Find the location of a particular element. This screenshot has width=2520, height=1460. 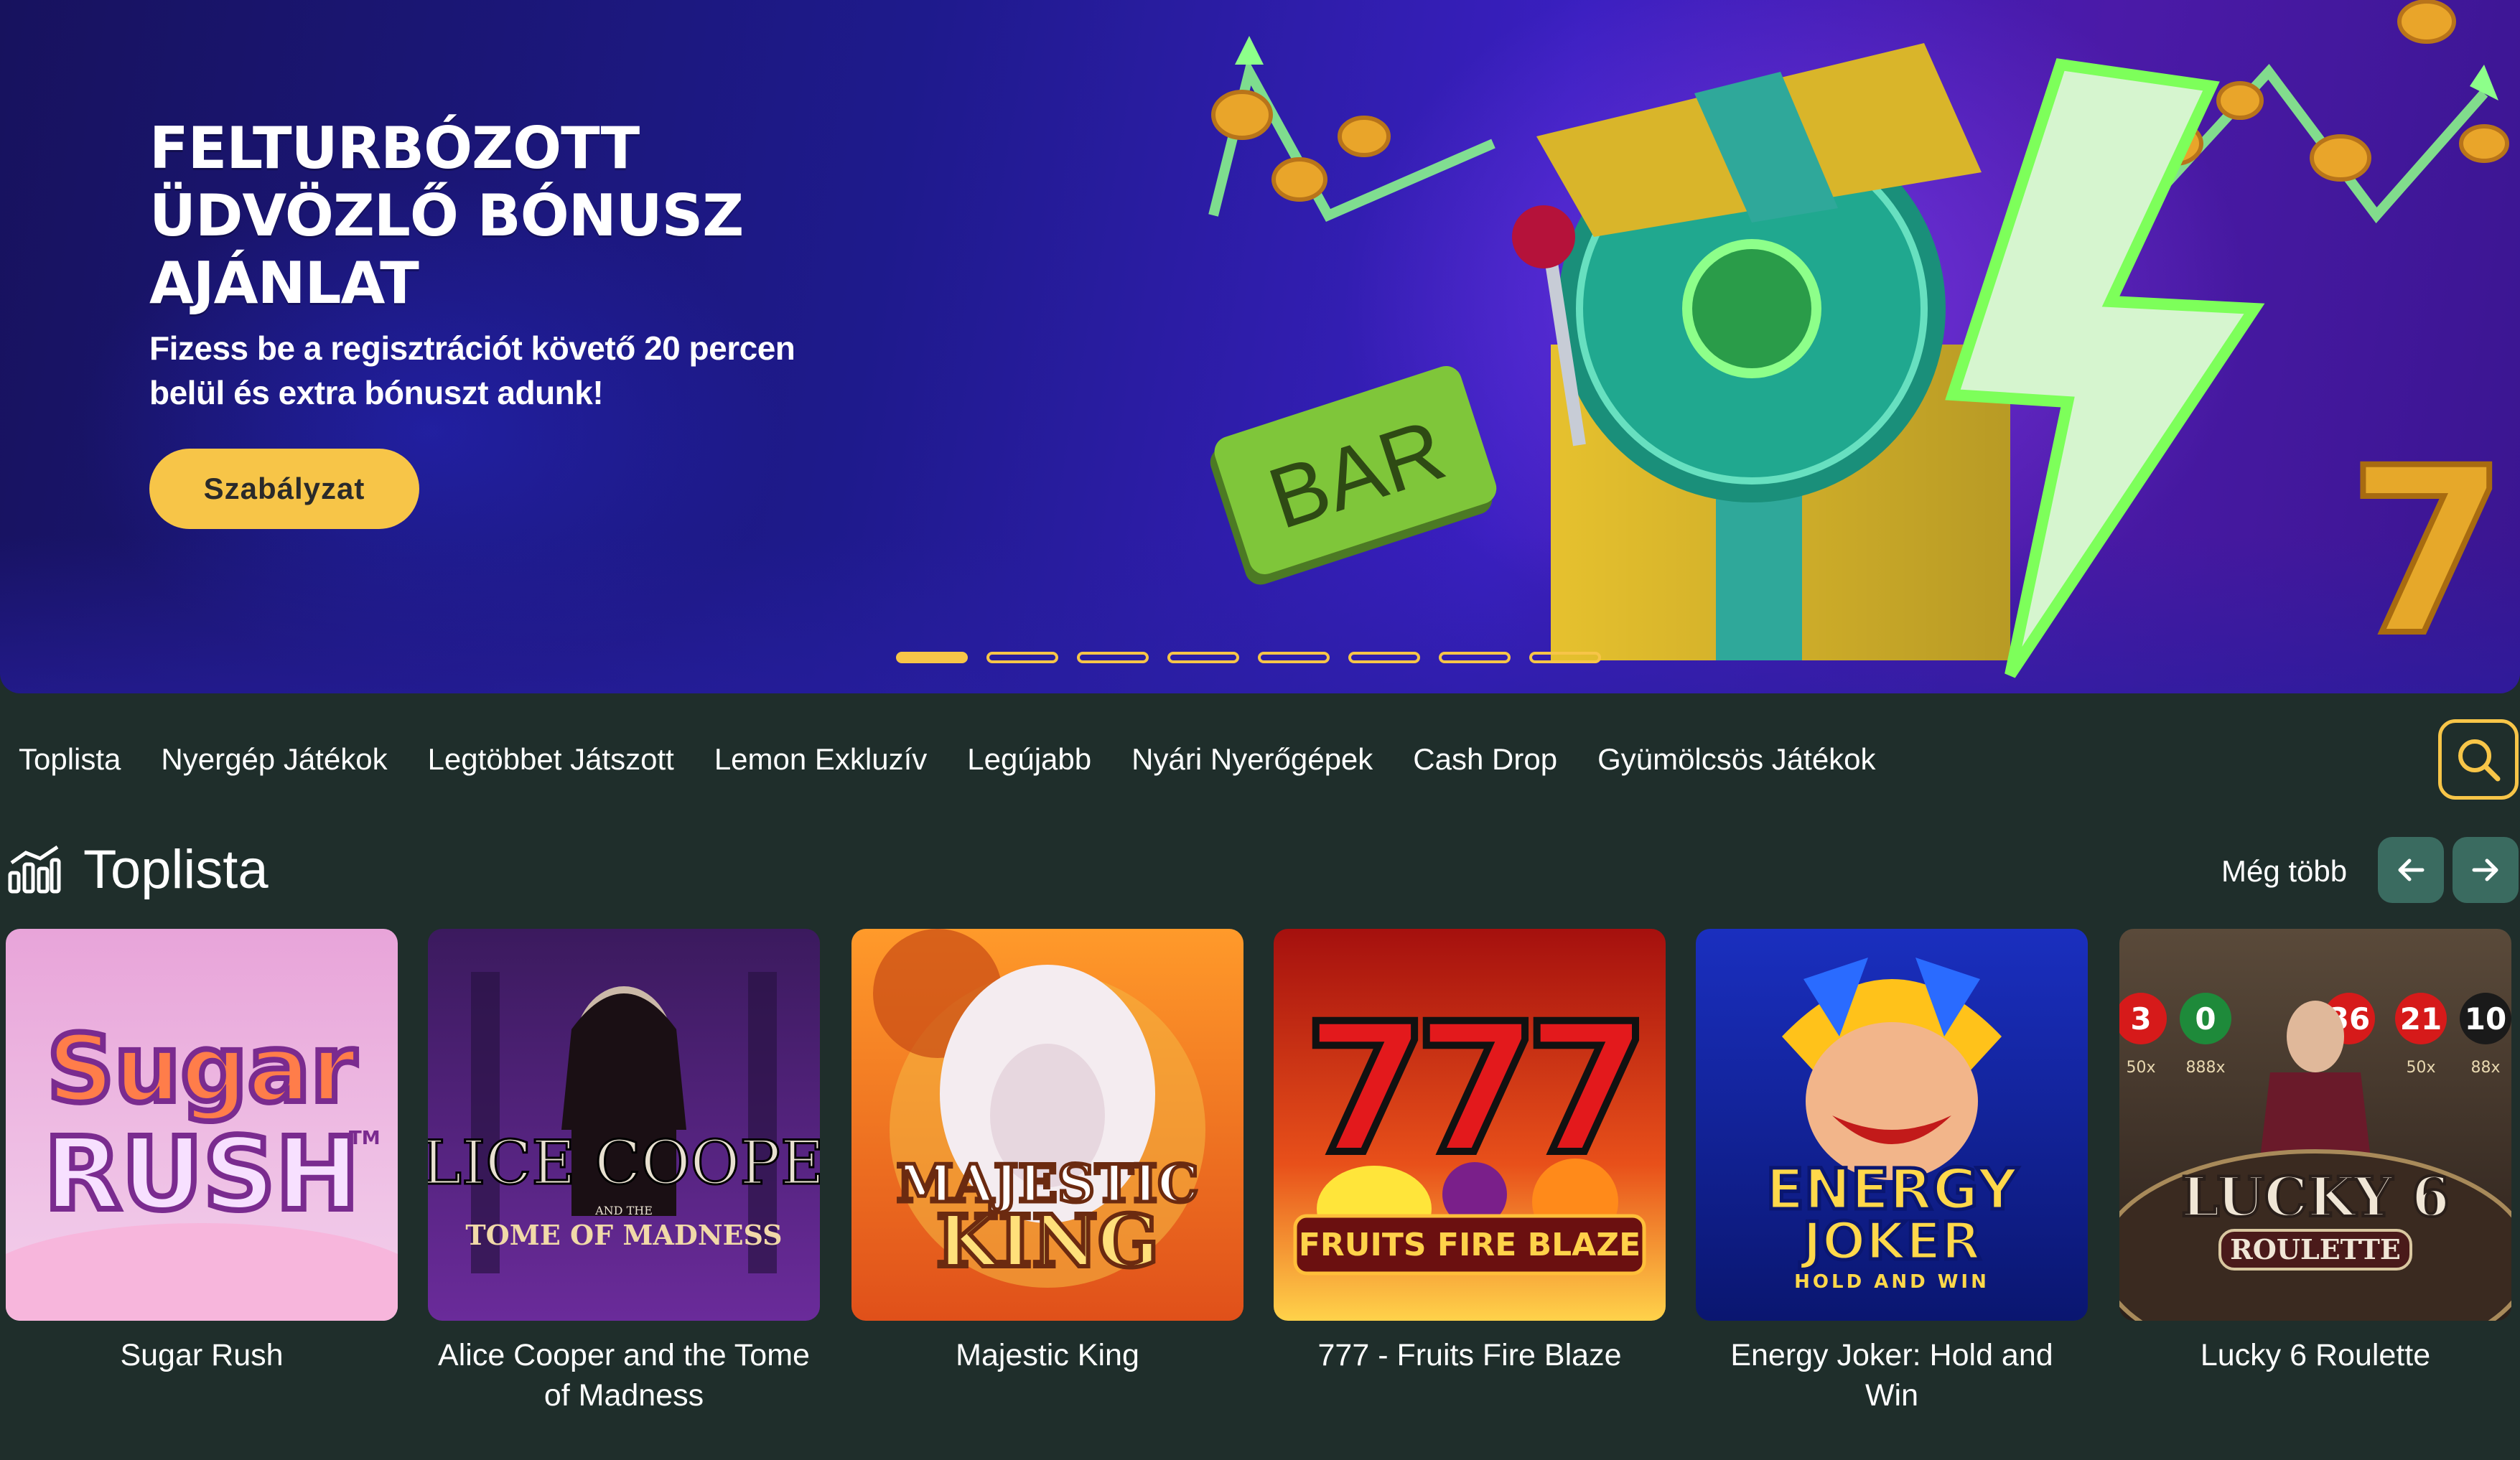

roulette-number-3: 3 is located at coordinates (2140, 1019).